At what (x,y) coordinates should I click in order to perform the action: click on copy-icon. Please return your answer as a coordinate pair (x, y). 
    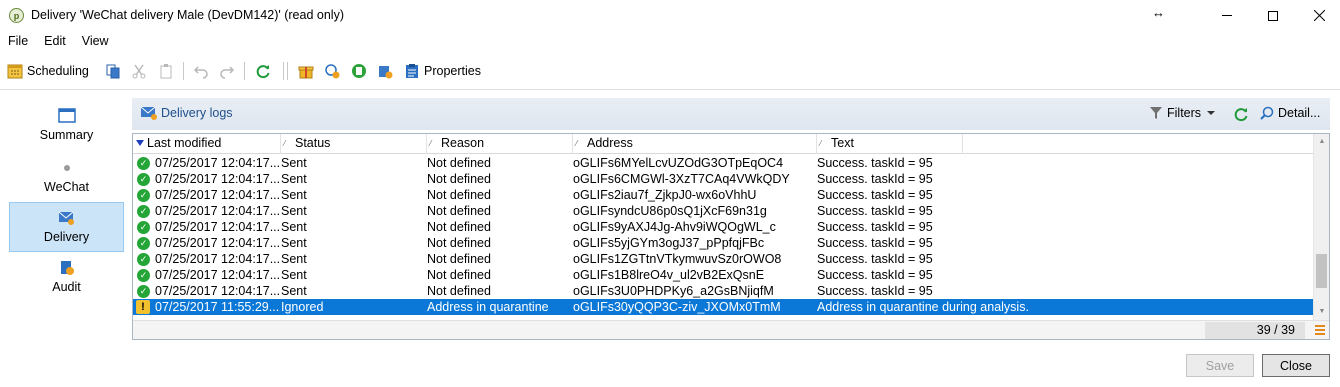
    Looking at the image, I should click on (113, 71).